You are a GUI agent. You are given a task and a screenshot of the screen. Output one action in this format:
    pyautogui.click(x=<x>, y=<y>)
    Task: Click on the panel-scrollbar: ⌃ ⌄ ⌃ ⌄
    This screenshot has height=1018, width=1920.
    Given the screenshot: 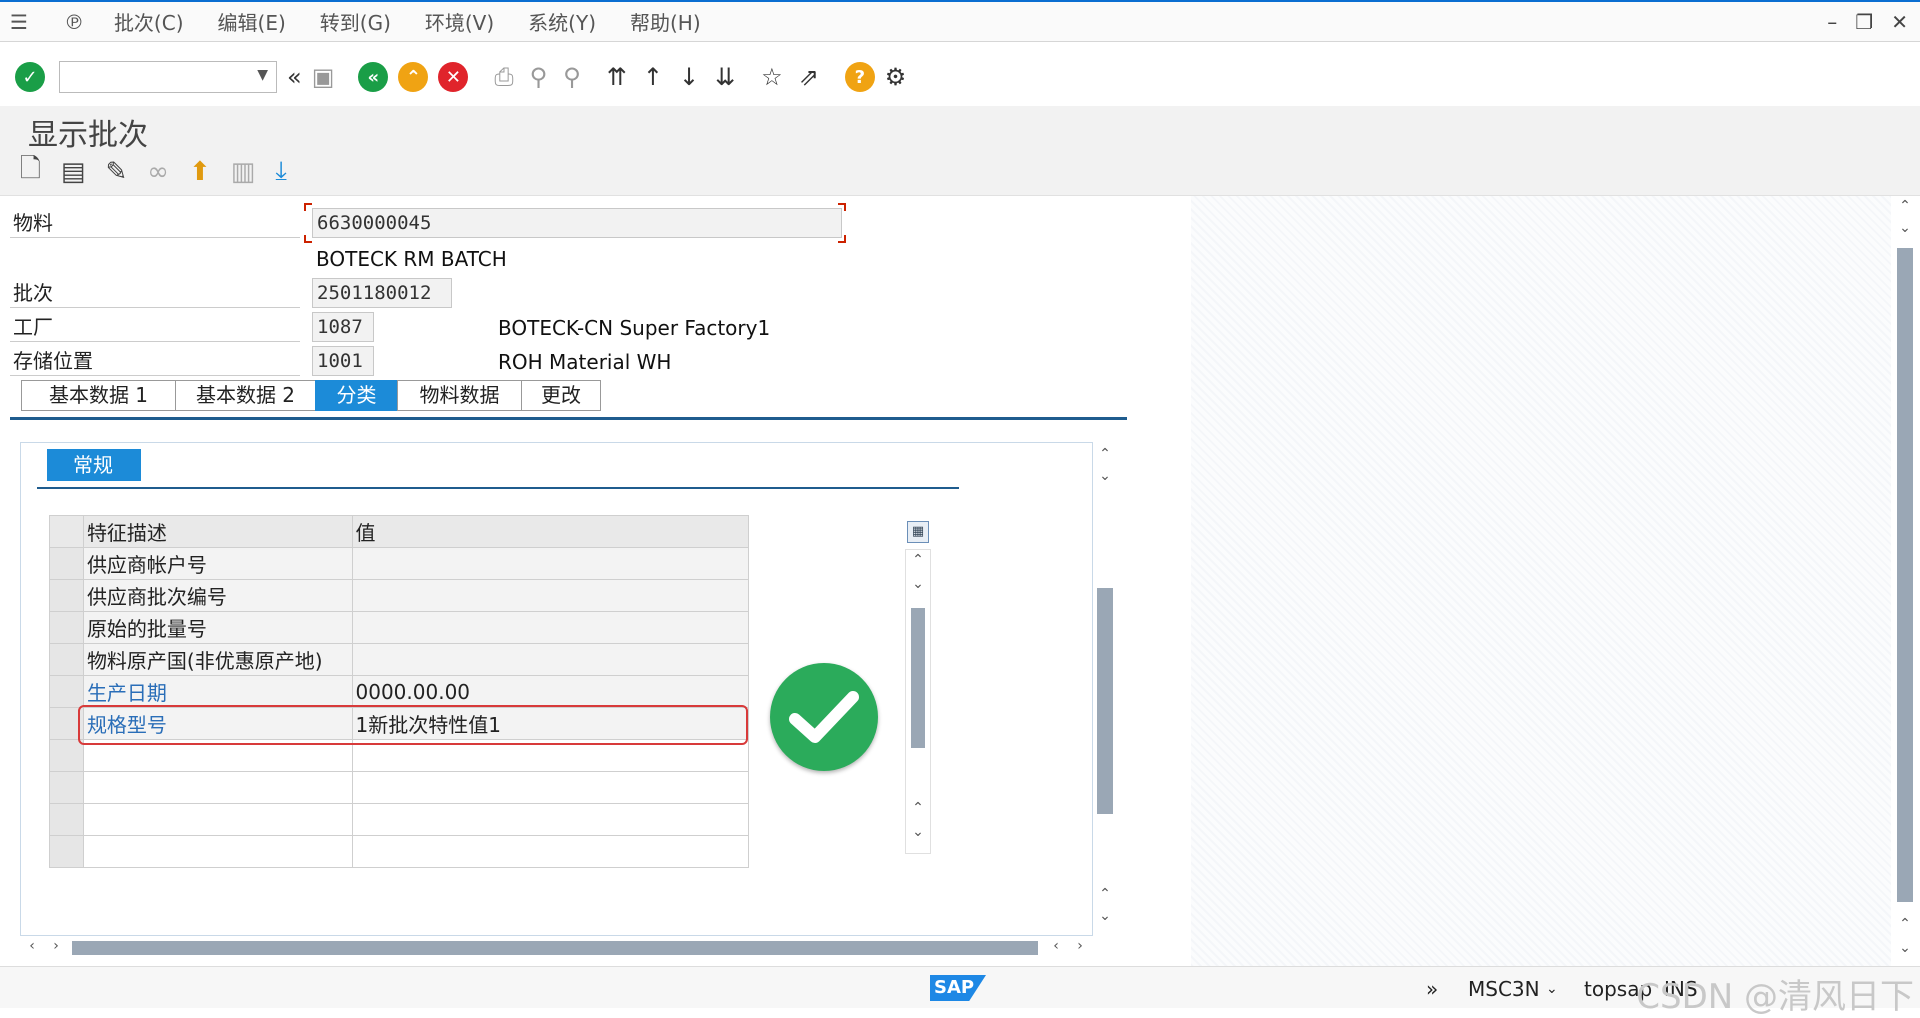 What is the action you would take?
    pyautogui.click(x=1105, y=689)
    